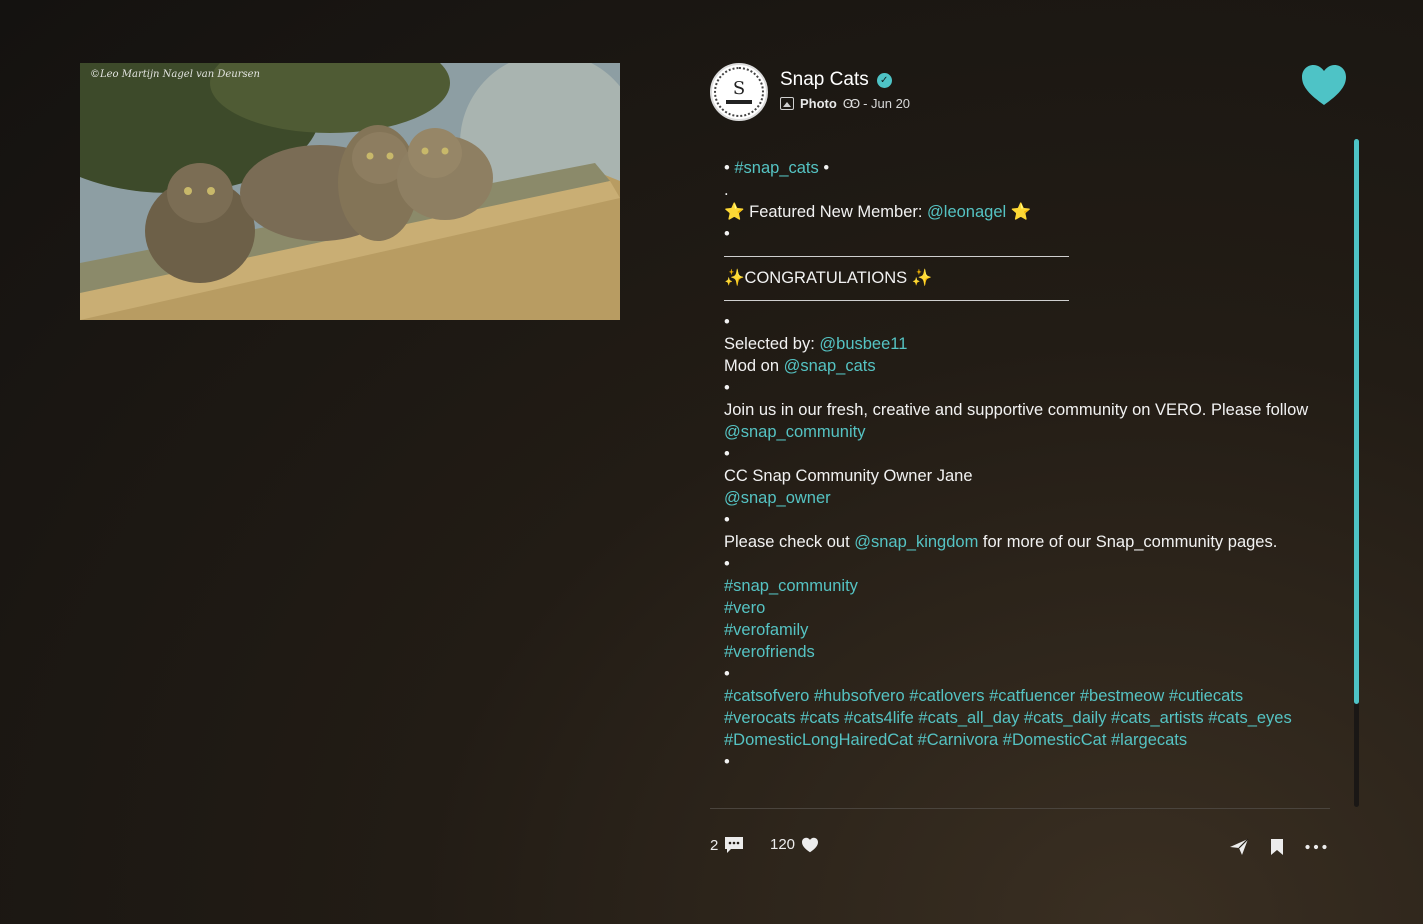 Image resolution: width=1423 pixels, height=924 pixels. Describe the element at coordinates (754, 366) in the screenshot. I see `caption-text: Mod on` at that location.